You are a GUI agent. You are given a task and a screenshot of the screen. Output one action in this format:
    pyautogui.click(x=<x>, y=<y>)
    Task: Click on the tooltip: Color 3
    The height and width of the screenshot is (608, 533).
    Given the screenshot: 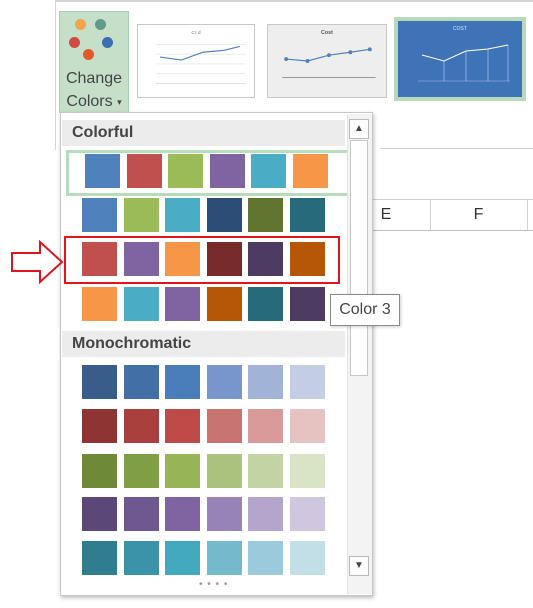 What is the action you would take?
    pyautogui.click(x=365, y=310)
    